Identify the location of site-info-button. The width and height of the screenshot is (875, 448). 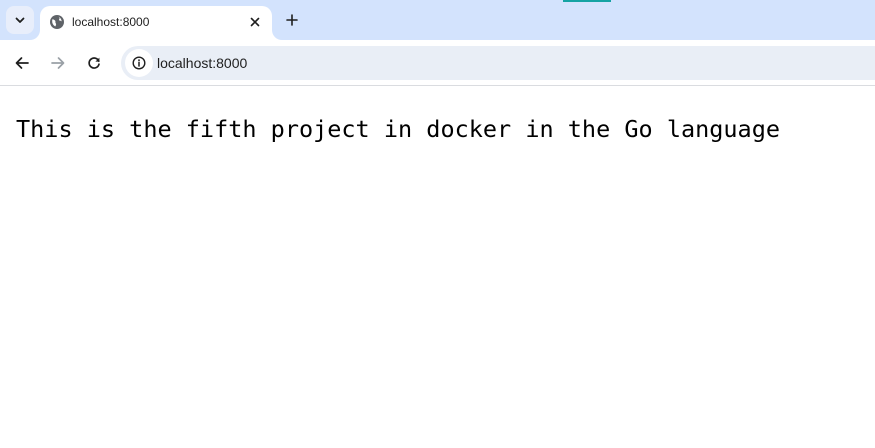
(139, 63).